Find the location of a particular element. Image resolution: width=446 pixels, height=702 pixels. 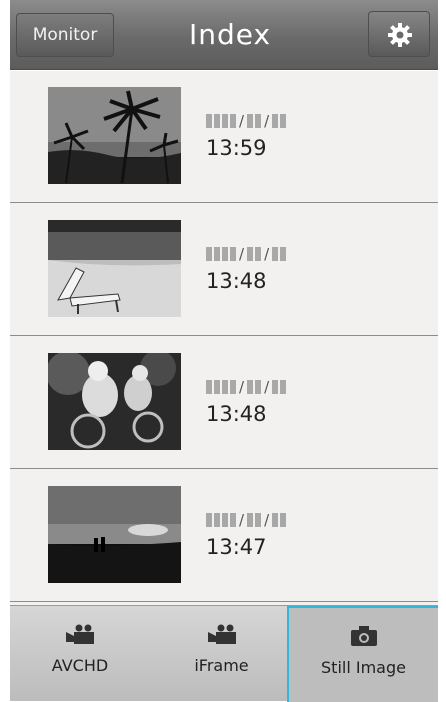

header-bar: Monitor Index is located at coordinates (224, 35).